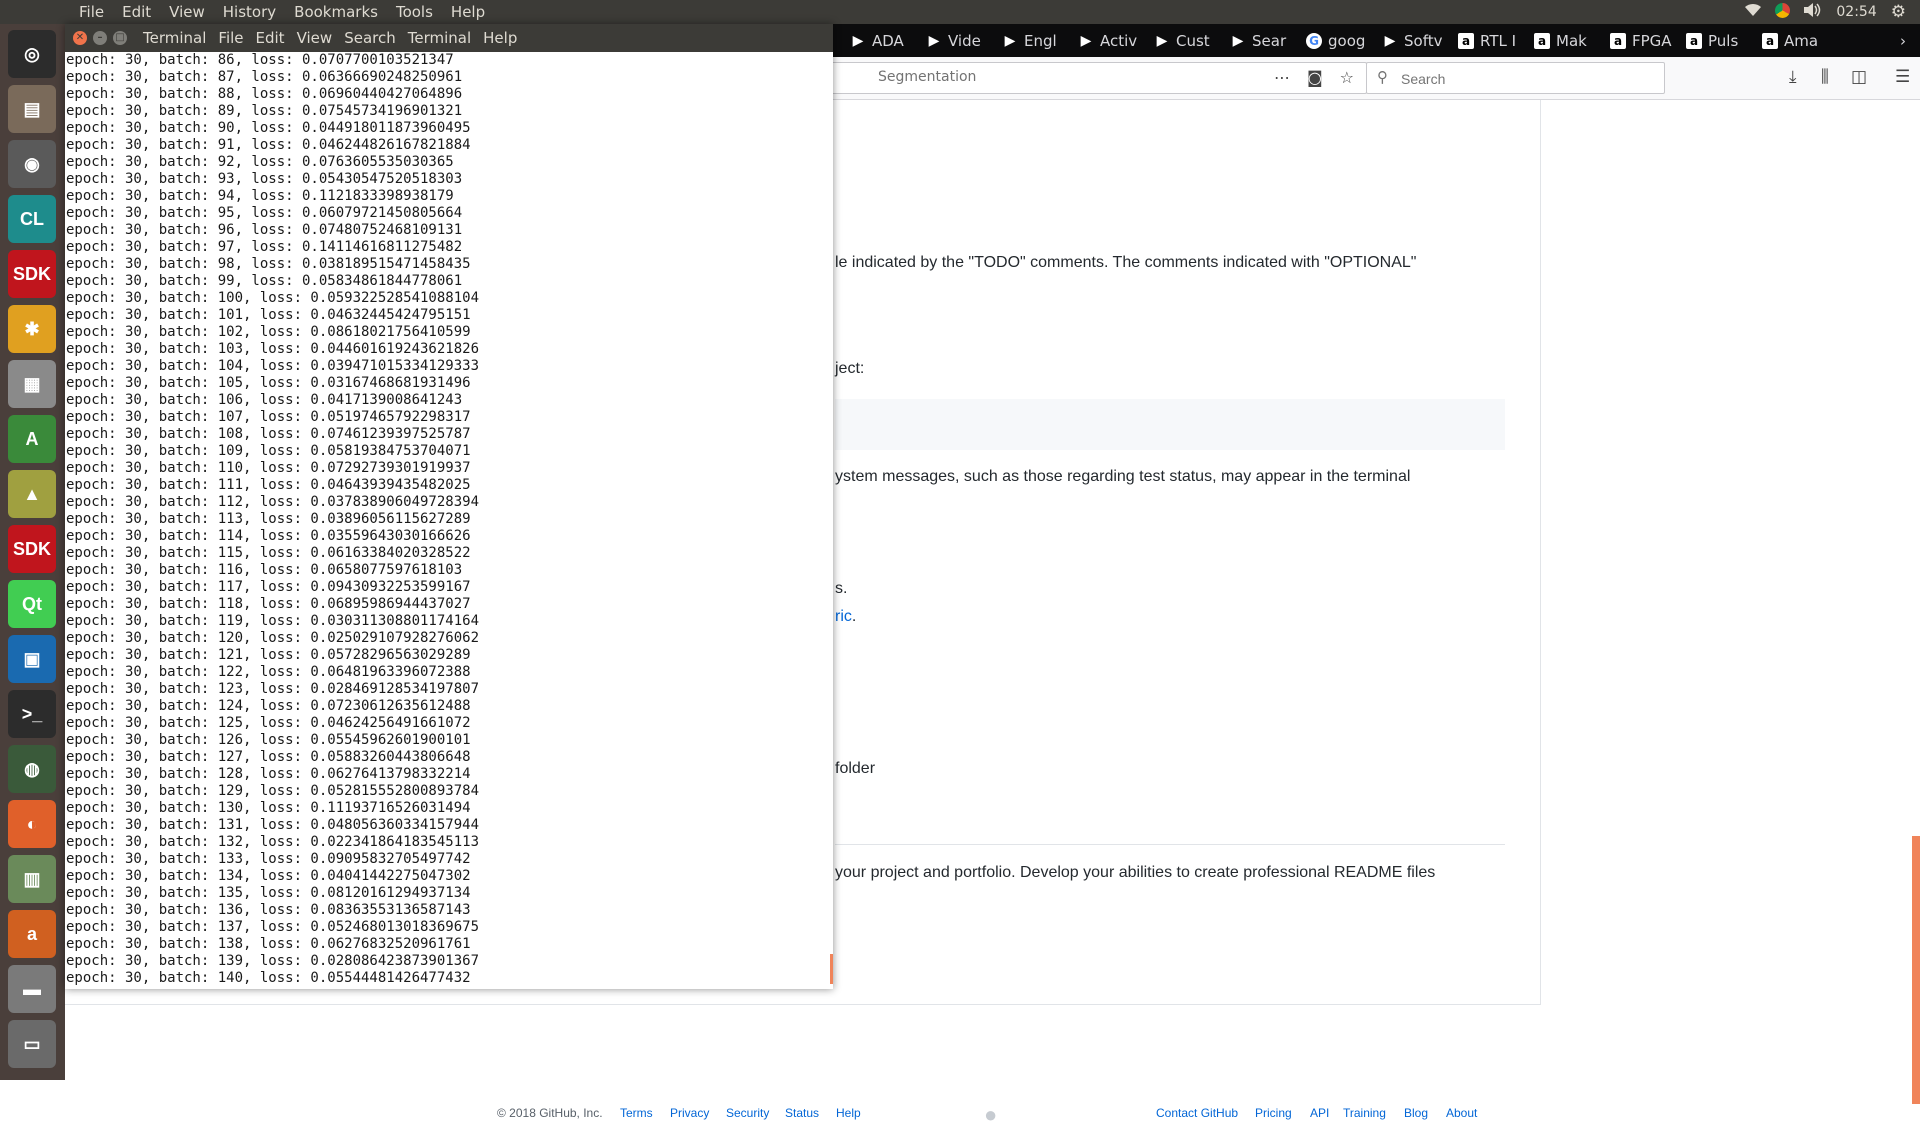  I want to click on browser-tab: a RTL I, so click(1487, 40).